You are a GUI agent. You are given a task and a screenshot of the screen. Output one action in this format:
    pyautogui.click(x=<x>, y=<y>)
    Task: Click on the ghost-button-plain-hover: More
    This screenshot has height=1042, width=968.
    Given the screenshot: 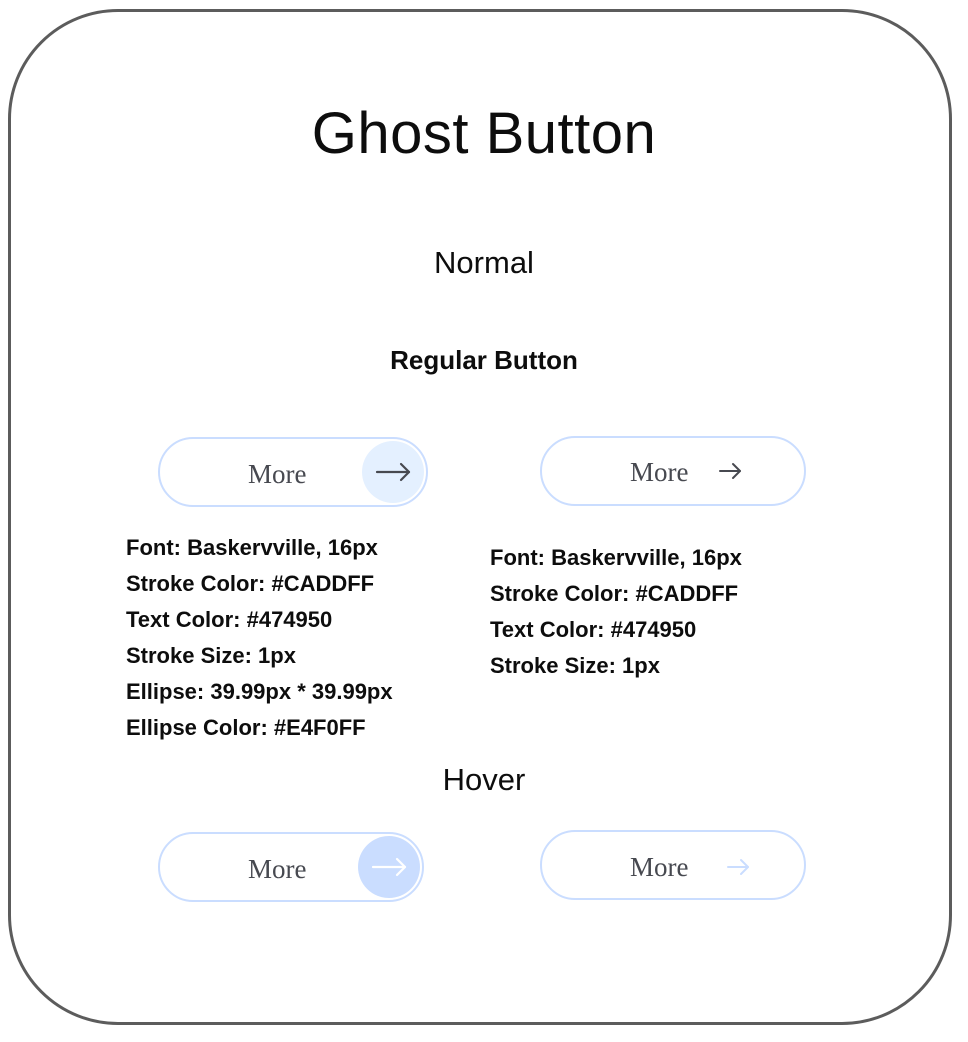 What is the action you would take?
    pyautogui.click(x=673, y=865)
    